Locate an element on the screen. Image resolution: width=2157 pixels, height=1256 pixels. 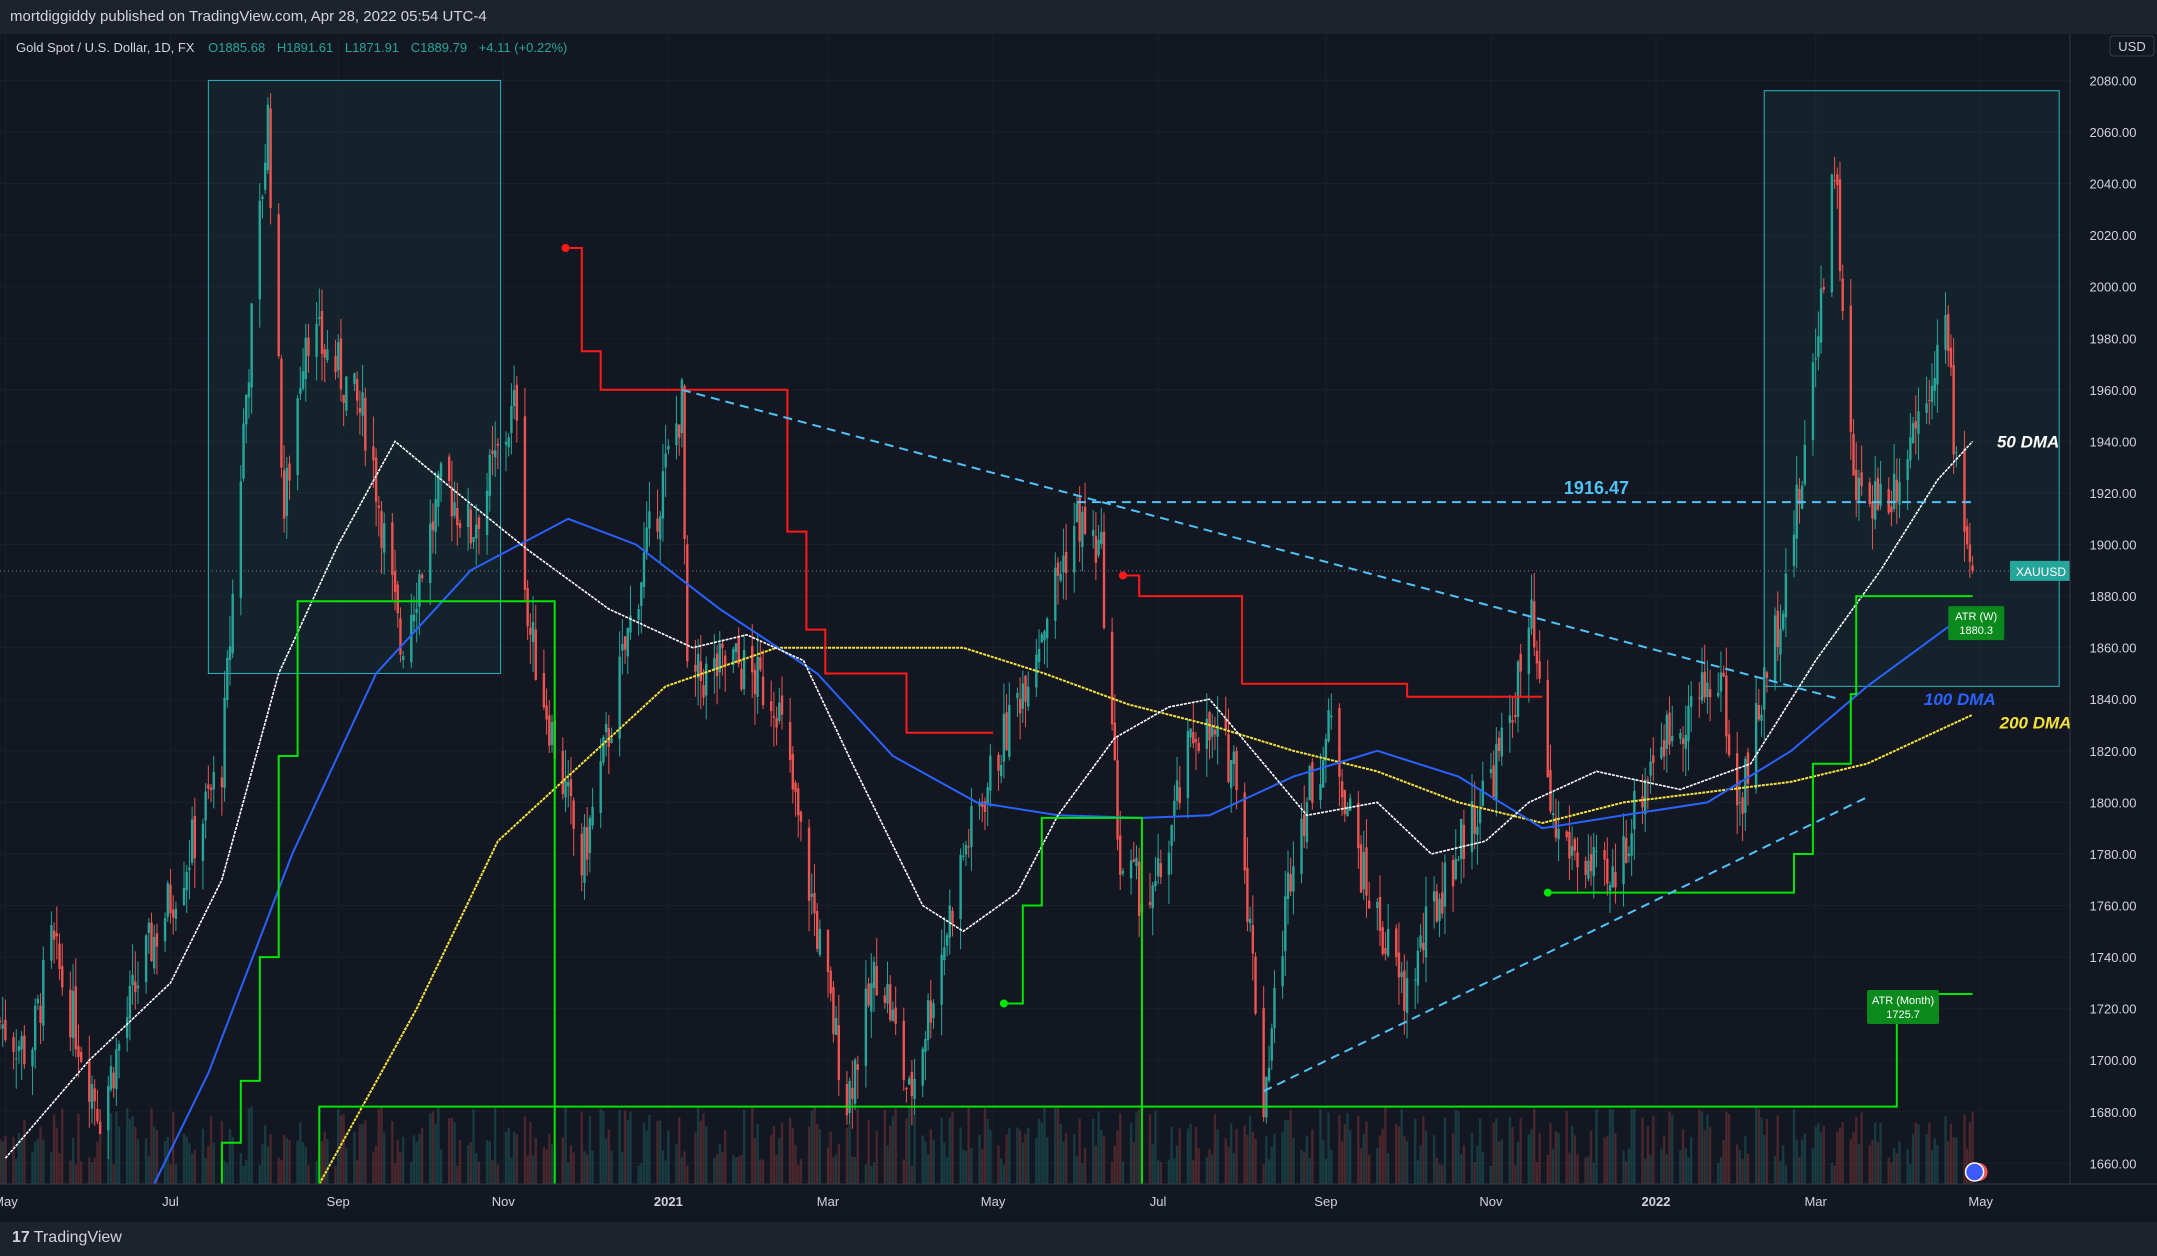
x-tick-label: Sep is located at coordinates (1325, 1201).